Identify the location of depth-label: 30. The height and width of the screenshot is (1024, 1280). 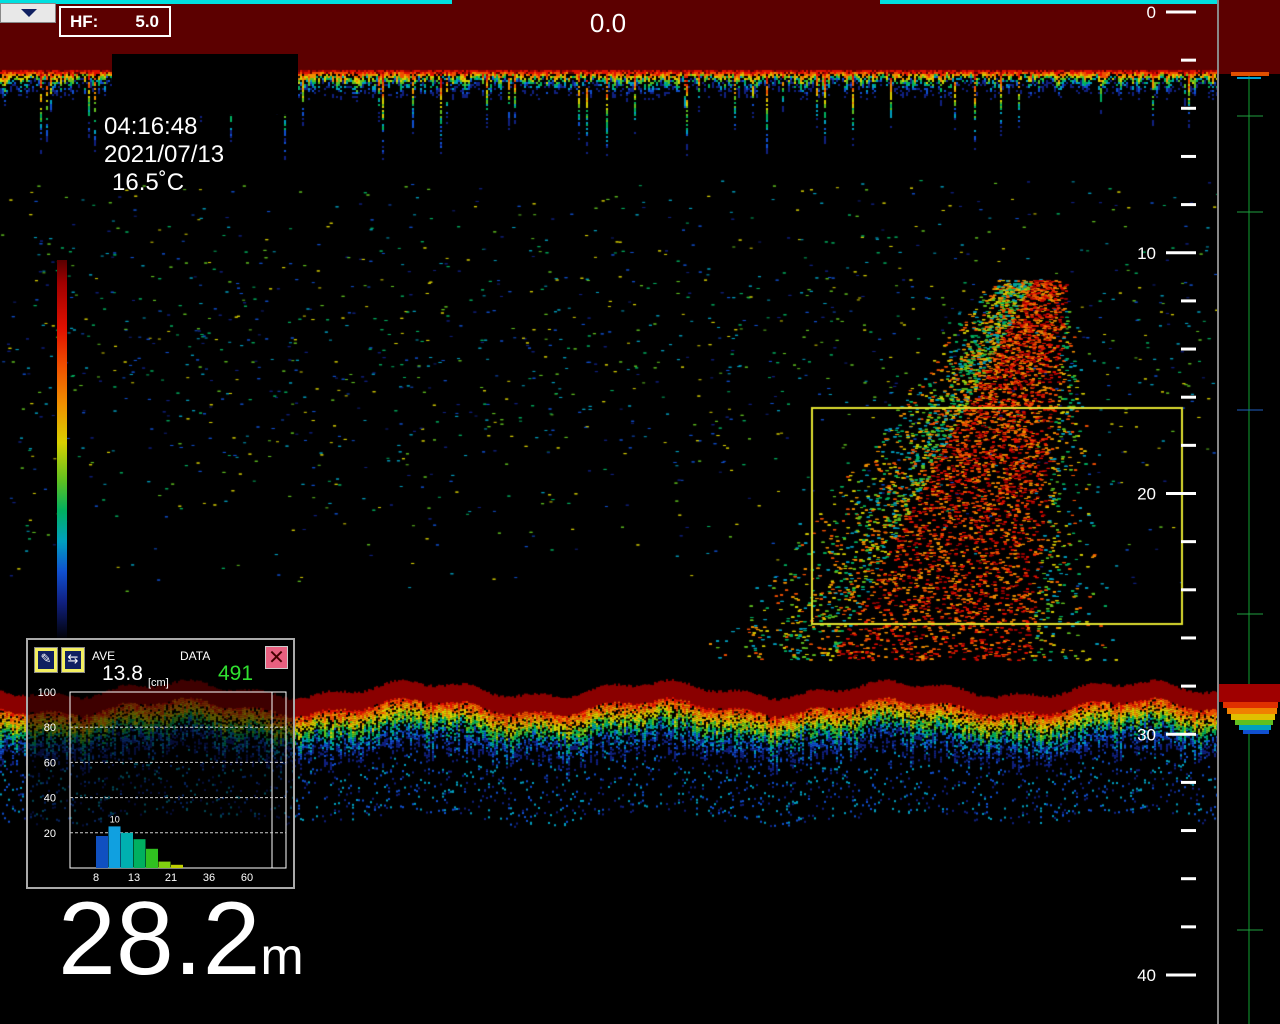
(1146, 734).